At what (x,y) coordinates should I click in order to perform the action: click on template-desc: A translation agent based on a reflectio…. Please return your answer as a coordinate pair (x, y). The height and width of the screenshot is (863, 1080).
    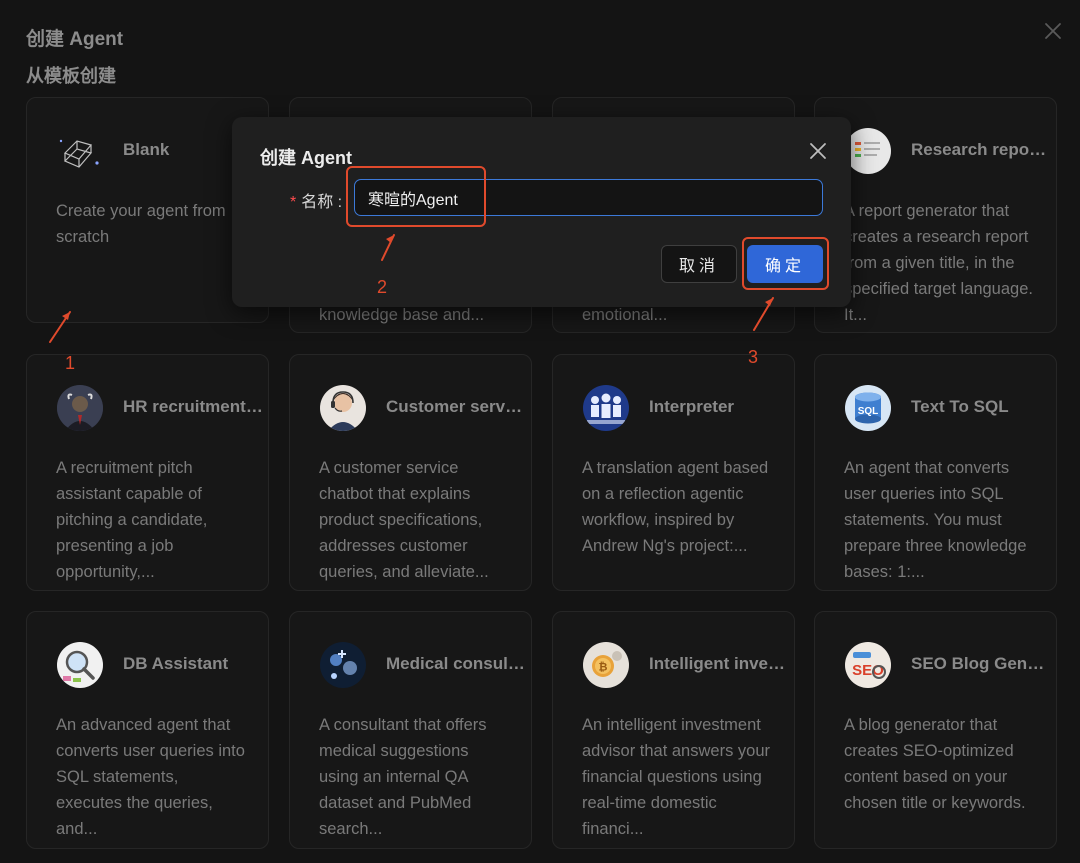
    Looking at the image, I should click on (675, 507).